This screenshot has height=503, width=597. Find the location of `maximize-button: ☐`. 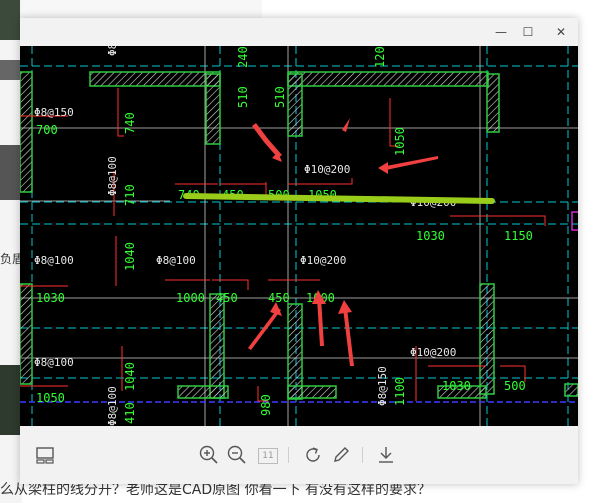

maximize-button: ☐ is located at coordinates (528, 32).